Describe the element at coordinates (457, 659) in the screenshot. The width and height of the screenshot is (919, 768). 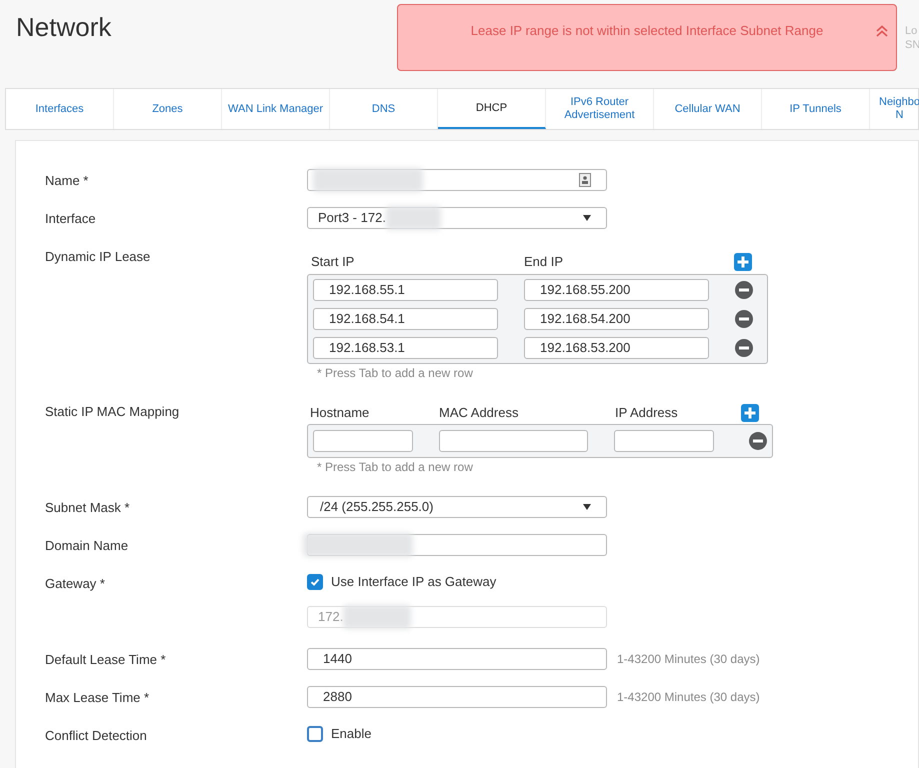
I see `input-field: 1440` at that location.